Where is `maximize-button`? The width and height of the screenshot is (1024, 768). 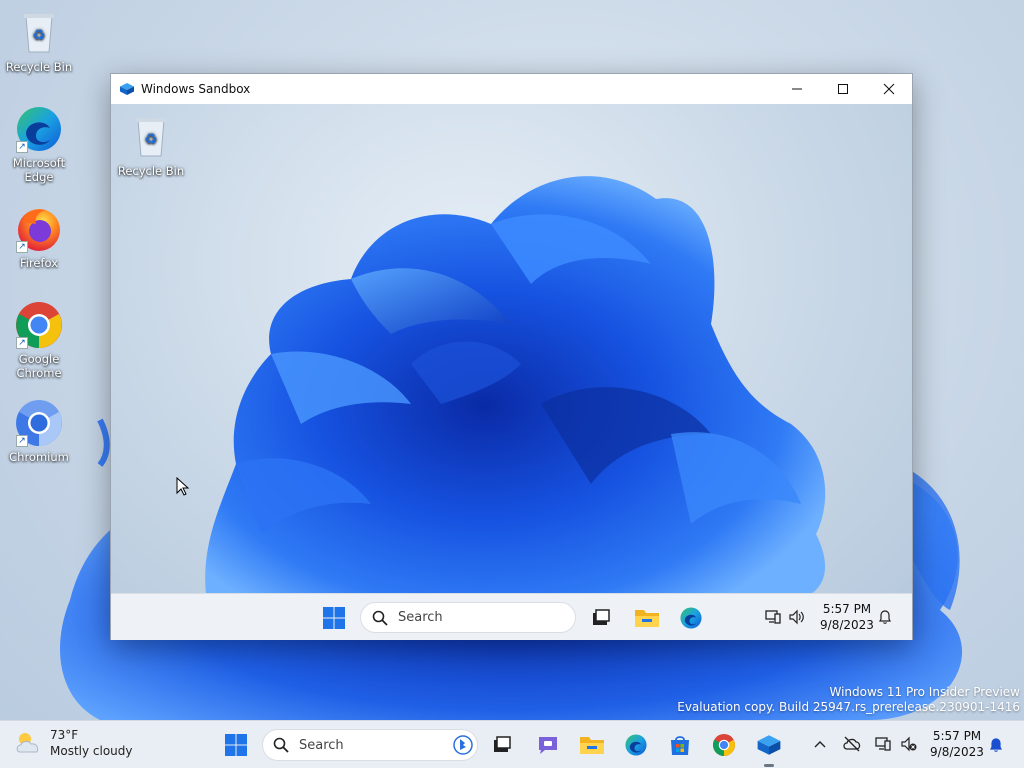 maximize-button is located at coordinates (843, 89).